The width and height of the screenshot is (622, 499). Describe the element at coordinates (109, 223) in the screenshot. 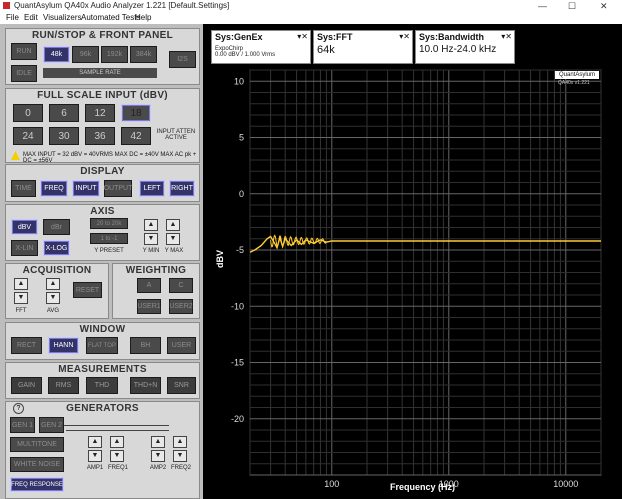

I see `preset-20-20k-button: 20 to 20k` at that location.